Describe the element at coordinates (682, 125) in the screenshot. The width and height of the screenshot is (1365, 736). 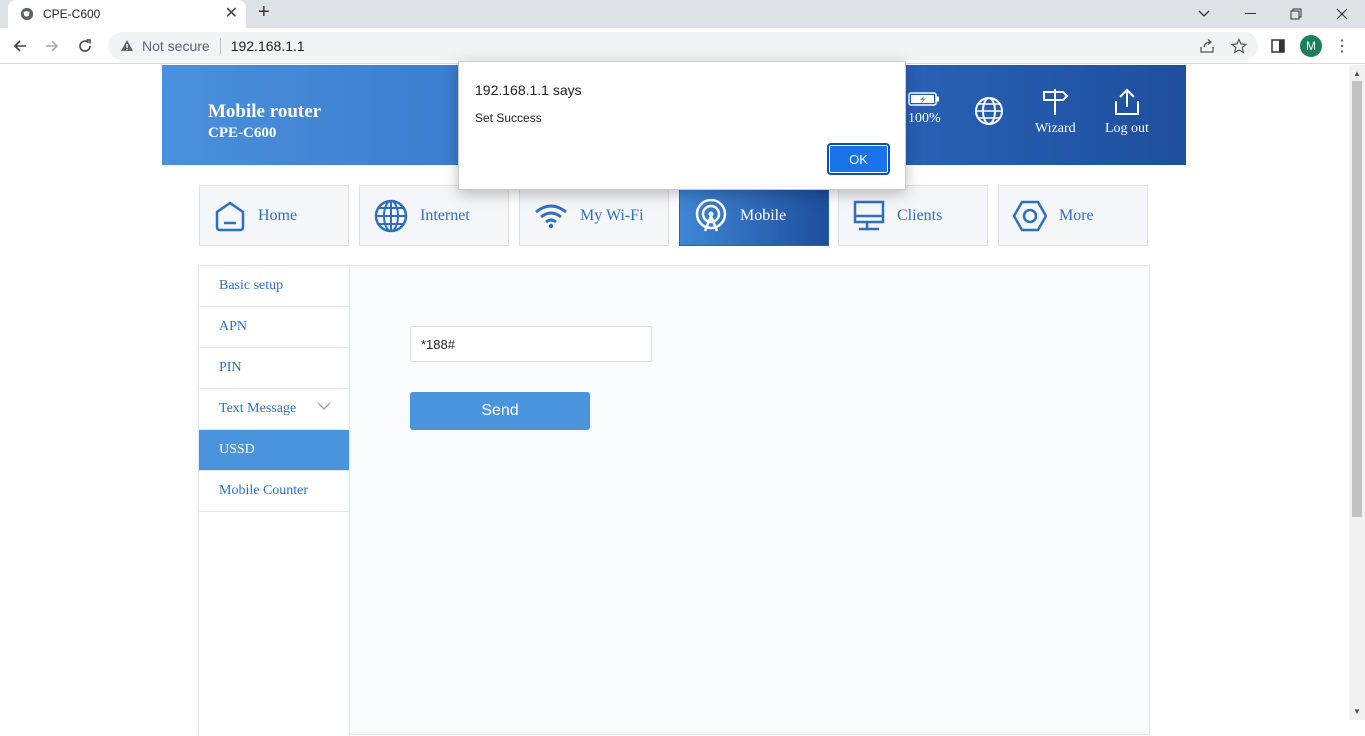
I see `alert-dialog: 192.168.1.1 says Set Success OK` at that location.